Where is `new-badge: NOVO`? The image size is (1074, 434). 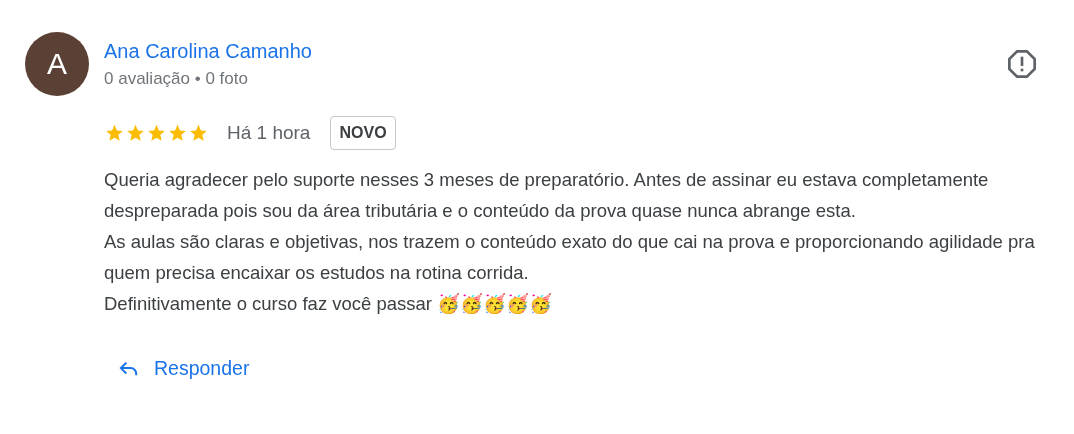 new-badge: NOVO is located at coordinates (363, 133).